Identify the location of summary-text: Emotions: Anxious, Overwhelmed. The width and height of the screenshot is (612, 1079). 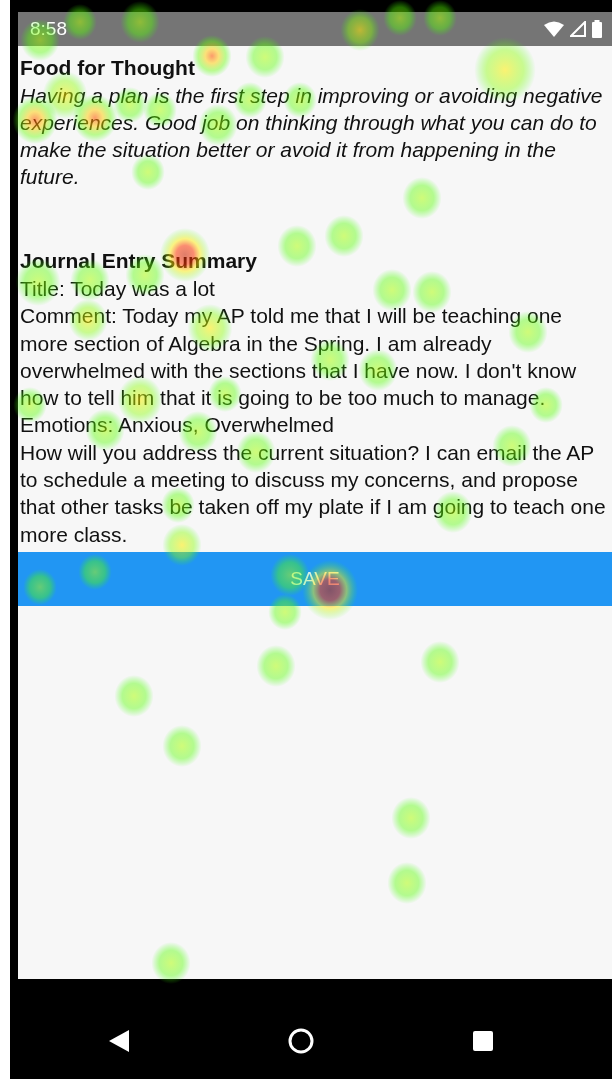
(177, 425).